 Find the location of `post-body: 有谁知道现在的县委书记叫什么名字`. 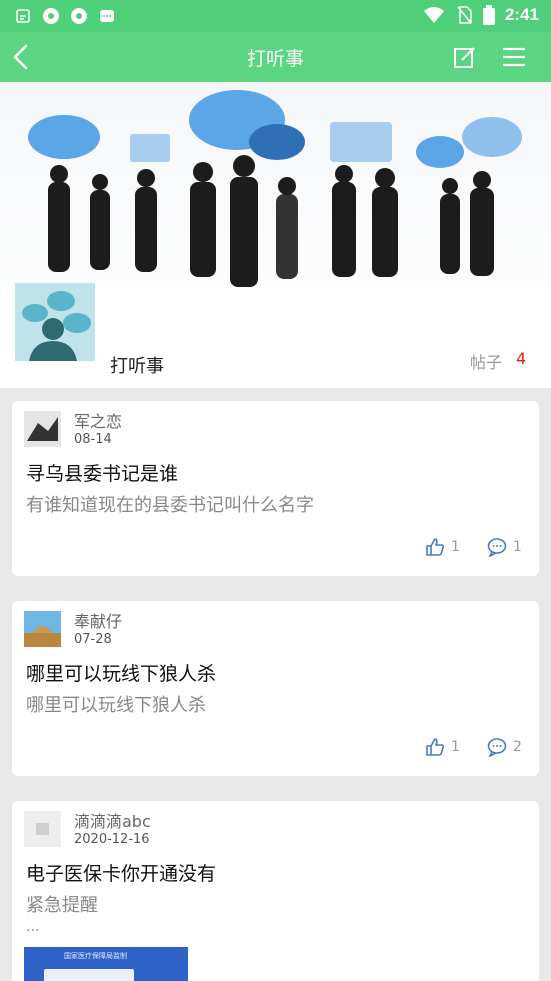

post-body: 有谁知道现在的县委书记叫什么名字 is located at coordinates (170, 505).